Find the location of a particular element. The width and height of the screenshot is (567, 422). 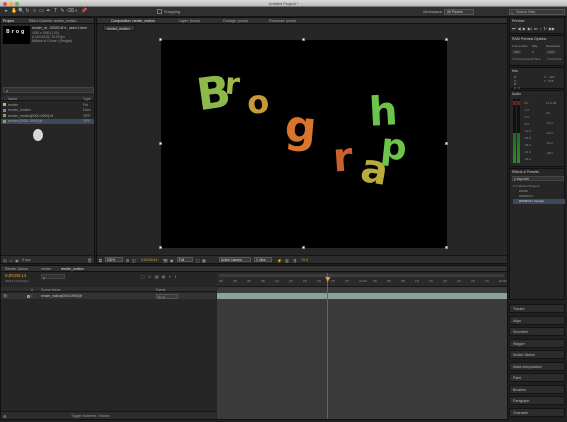

shy-icon: ☺ is located at coordinates (150, 276).